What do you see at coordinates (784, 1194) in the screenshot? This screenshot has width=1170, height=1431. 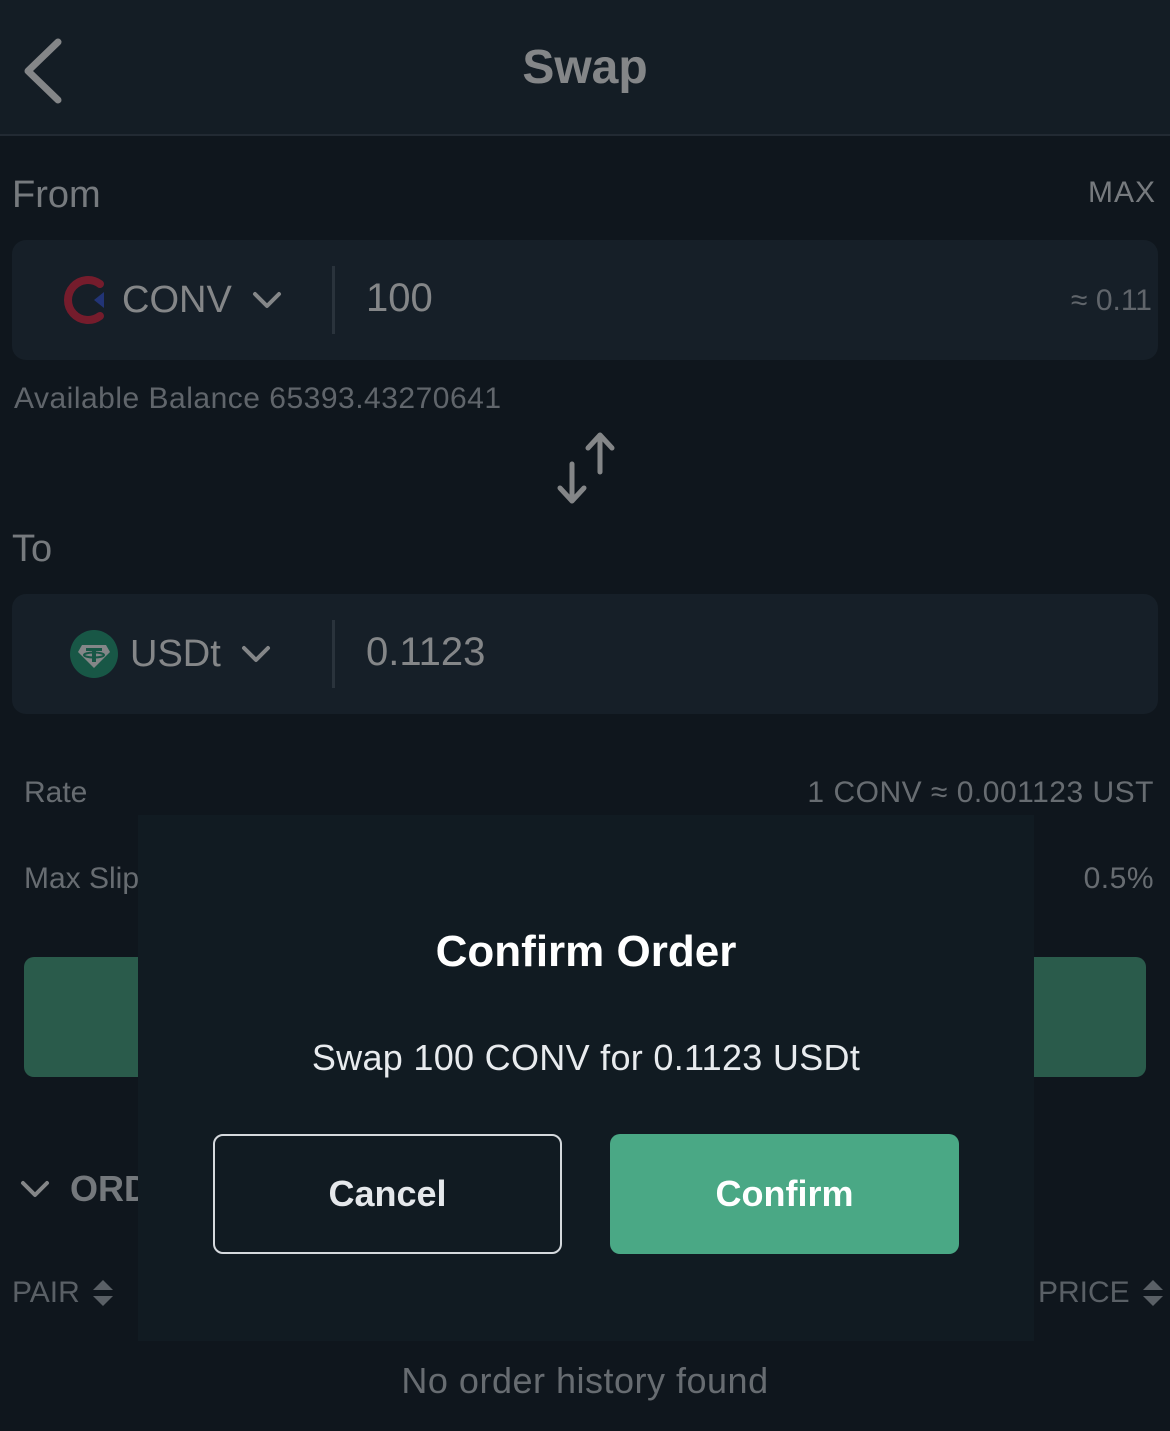 I see `confirm-button: Confirm` at bounding box center [784, 1194].